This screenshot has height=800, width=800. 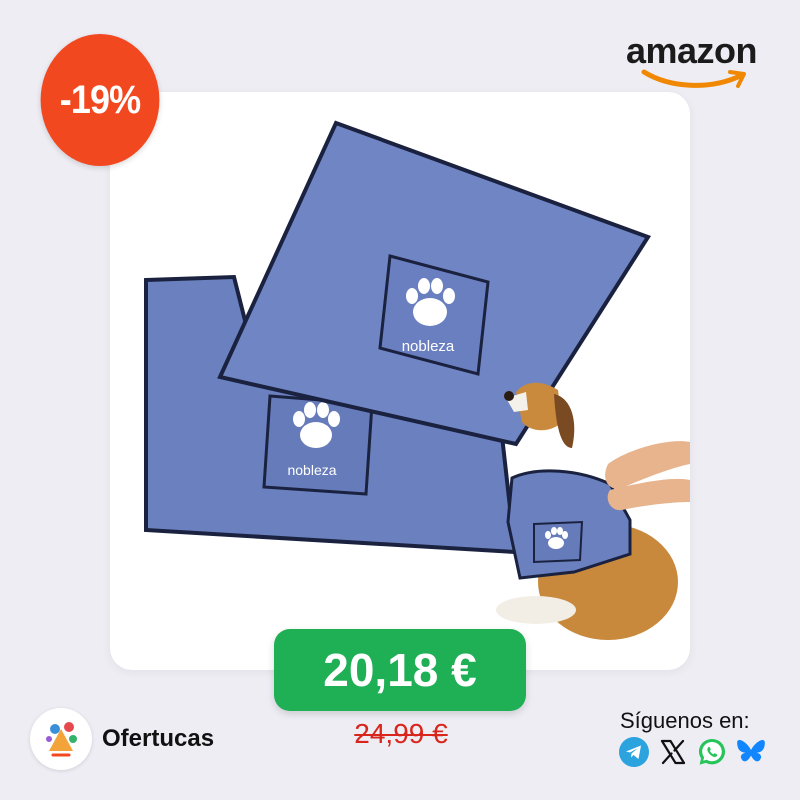 What do you see at coordinates (751, 752) in the screenshot?
I see `bluesky-icon` at bounding box center [751, 752].